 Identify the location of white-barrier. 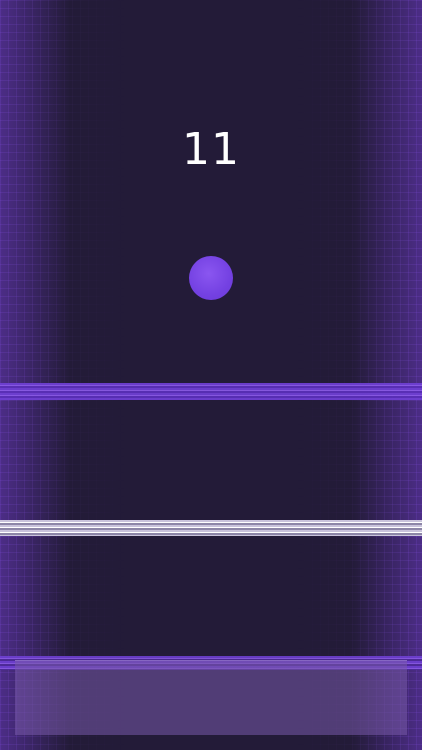
(211, 528).